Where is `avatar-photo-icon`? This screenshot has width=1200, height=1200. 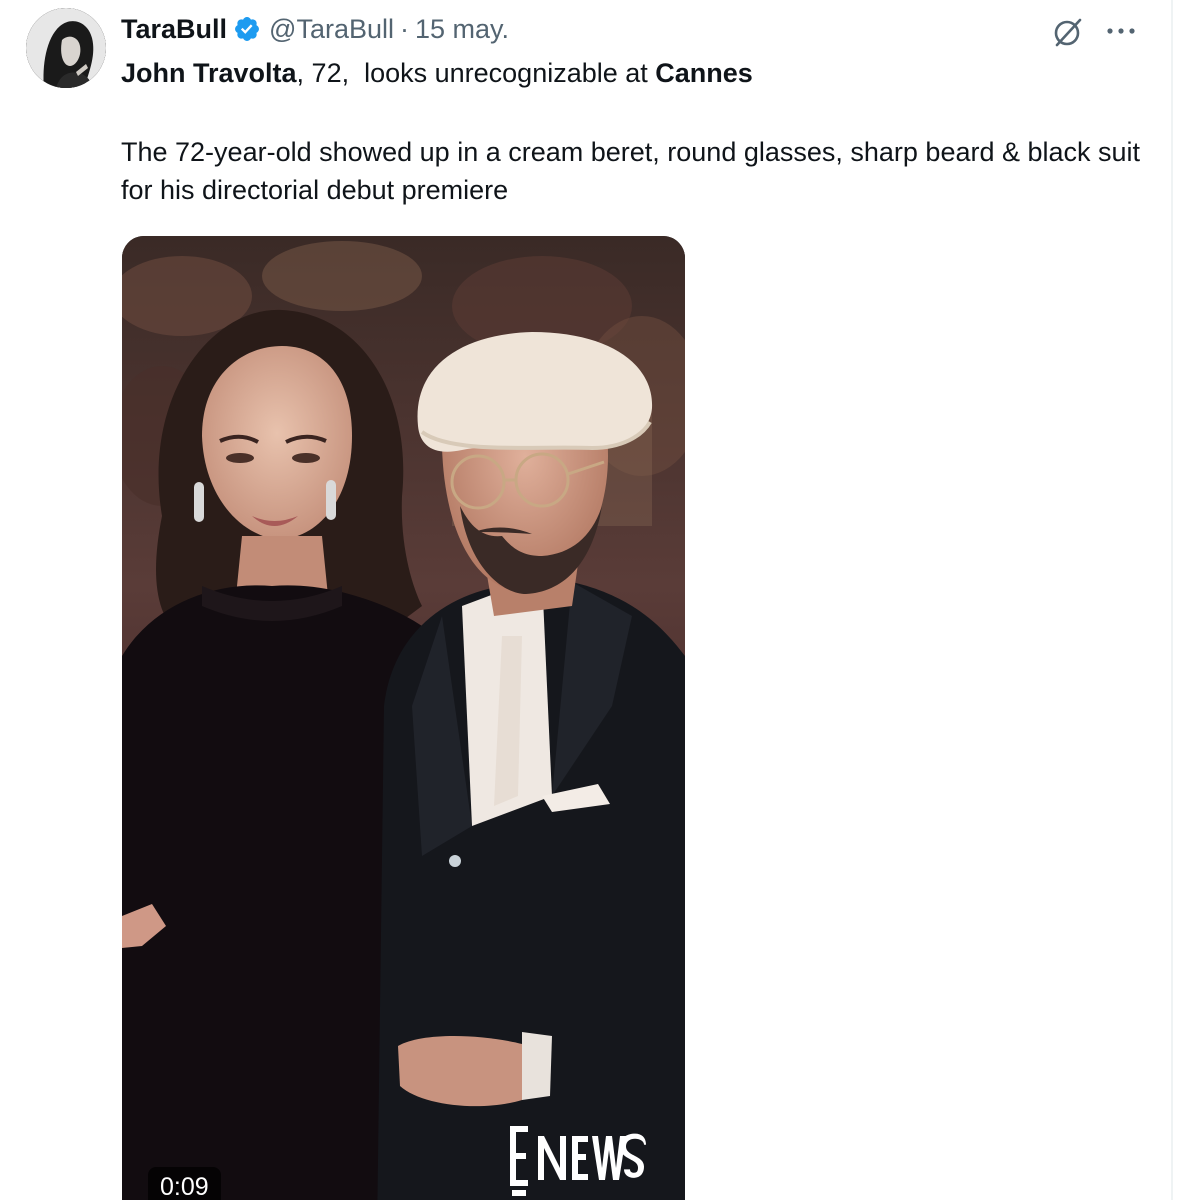
avatar-photo-icon is located at coordinates (66, 48).